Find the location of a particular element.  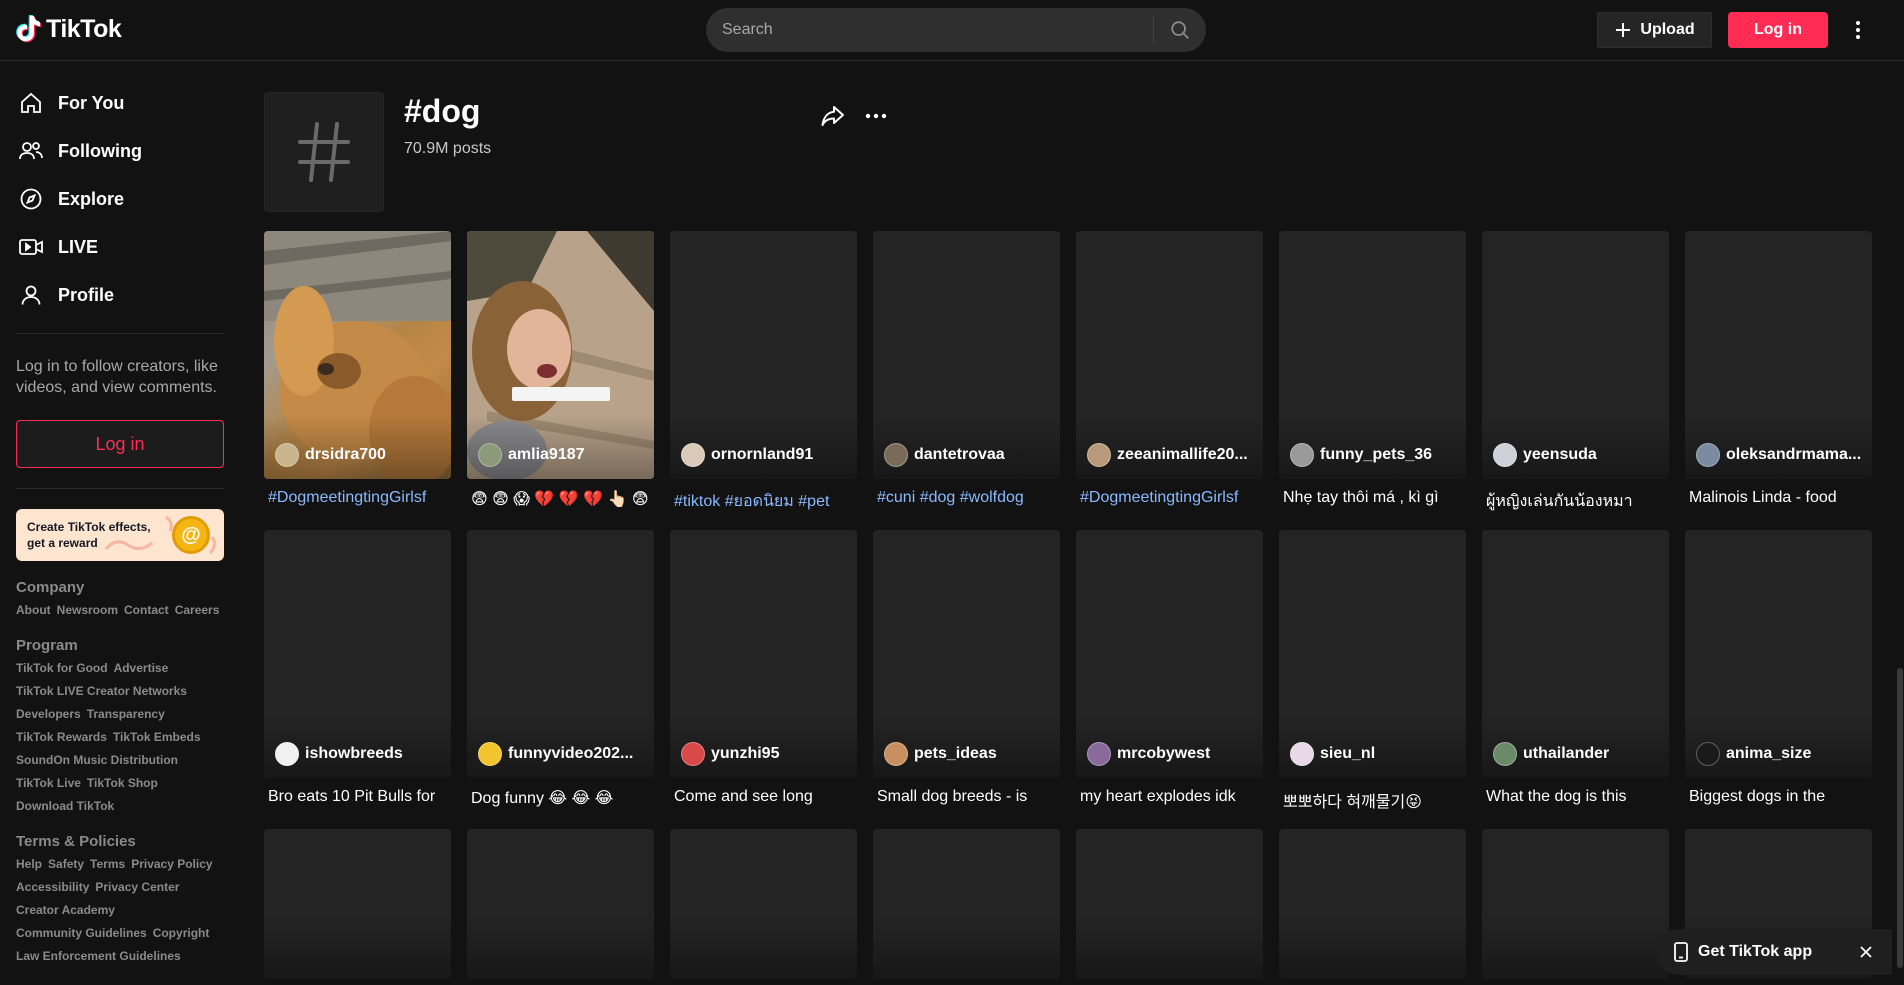

footer-link: Careers is located at coordinates (197, 610).